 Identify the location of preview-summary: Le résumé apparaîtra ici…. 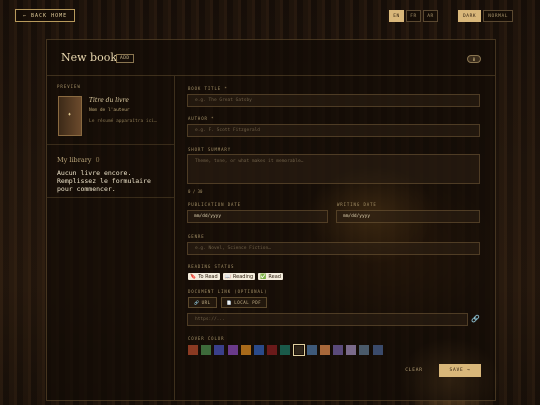
(123, 121).